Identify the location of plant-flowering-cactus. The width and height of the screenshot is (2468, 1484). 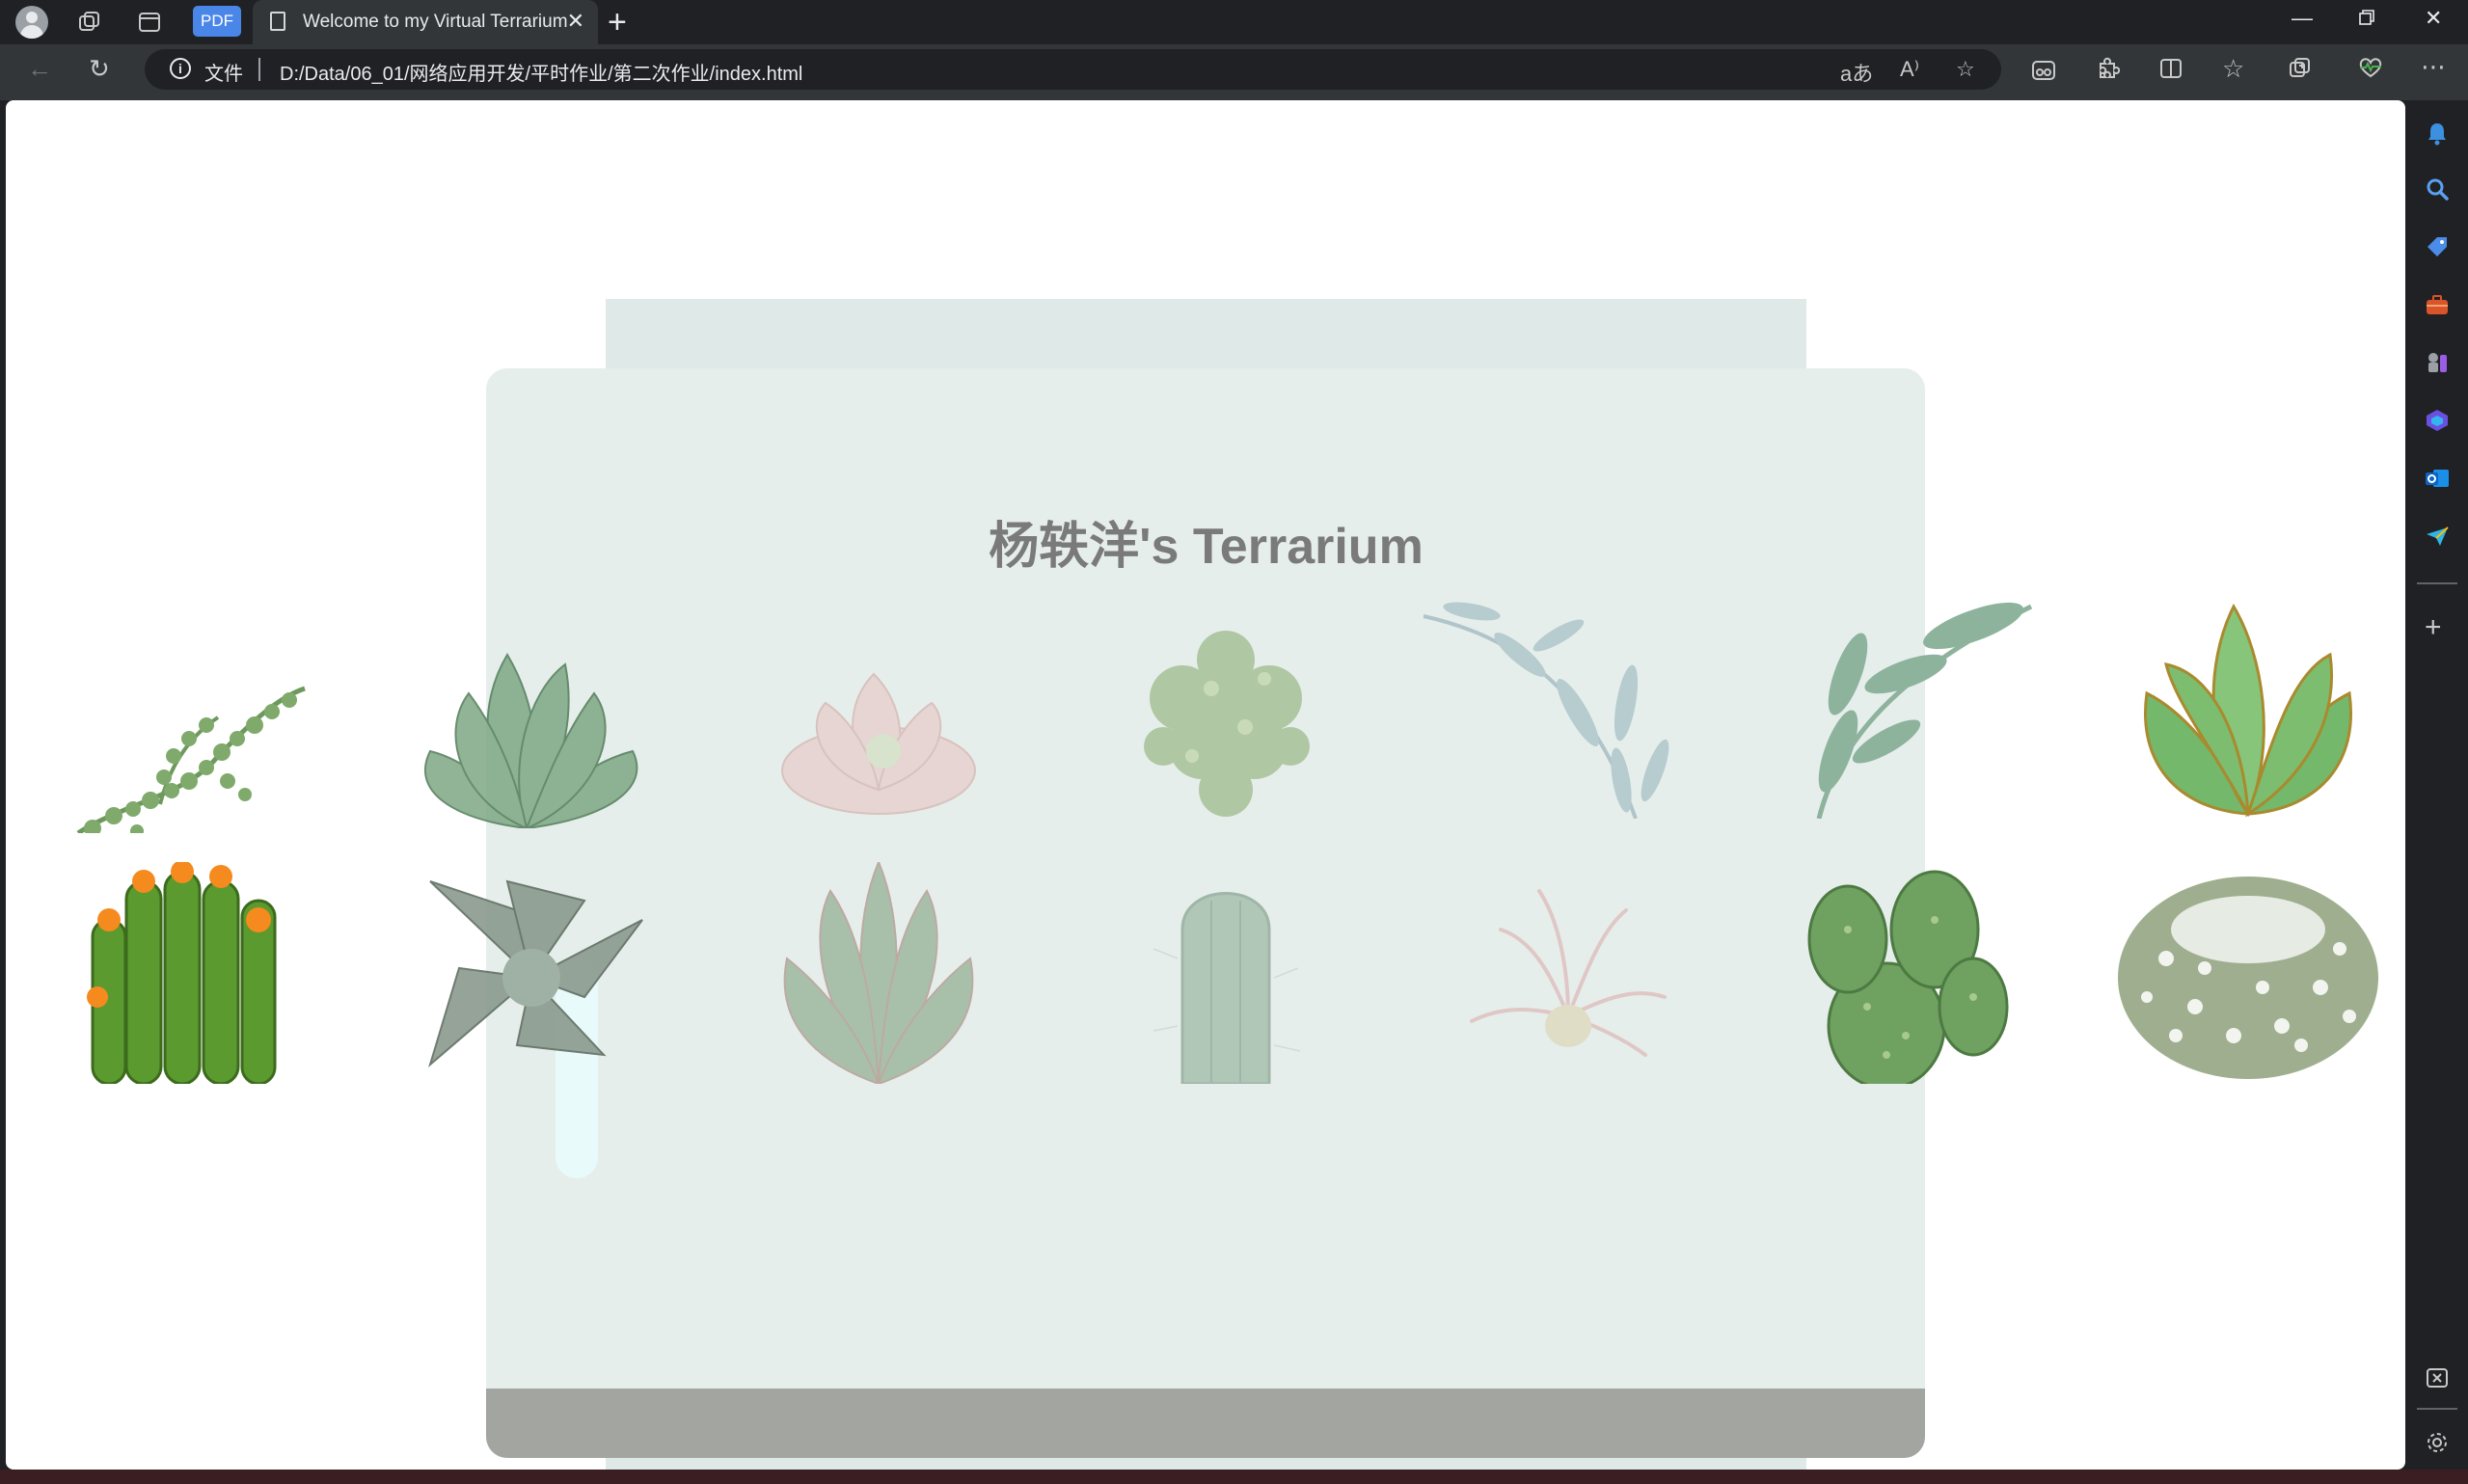
(184, 973).